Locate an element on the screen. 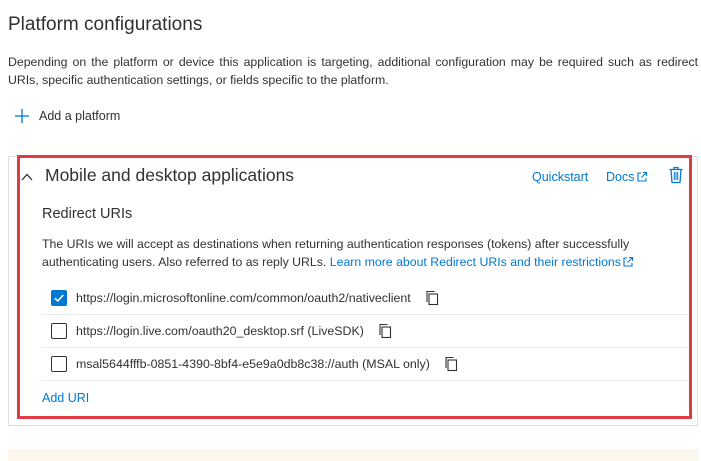  next-section-edge is located at coordinates (353, 455).